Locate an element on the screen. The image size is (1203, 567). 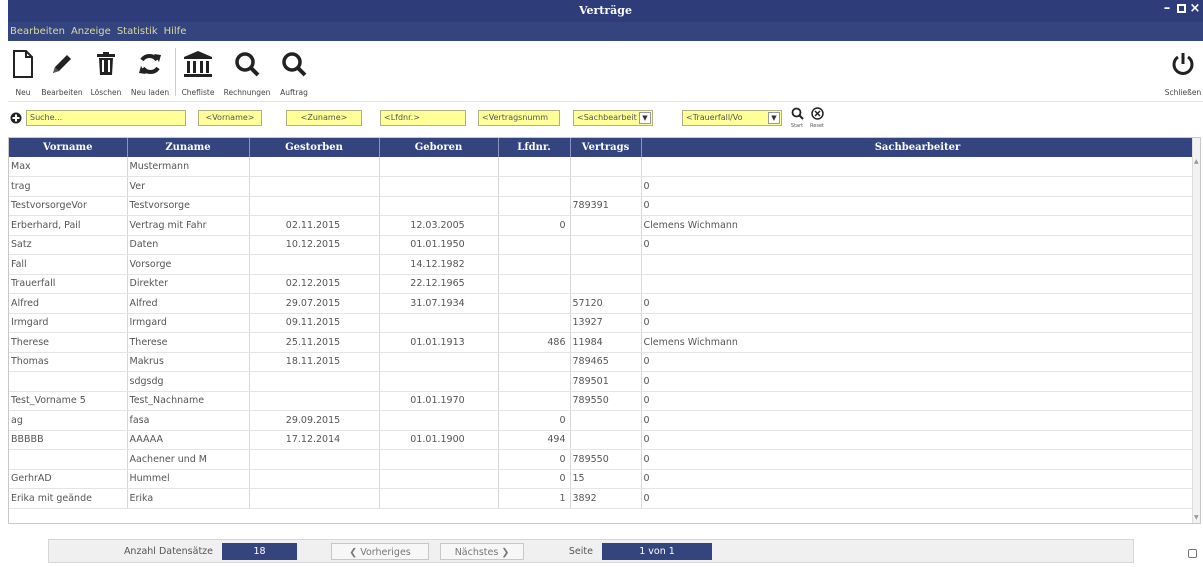
menu-anzeige: Anzeige is located at coordinates (91, 31).